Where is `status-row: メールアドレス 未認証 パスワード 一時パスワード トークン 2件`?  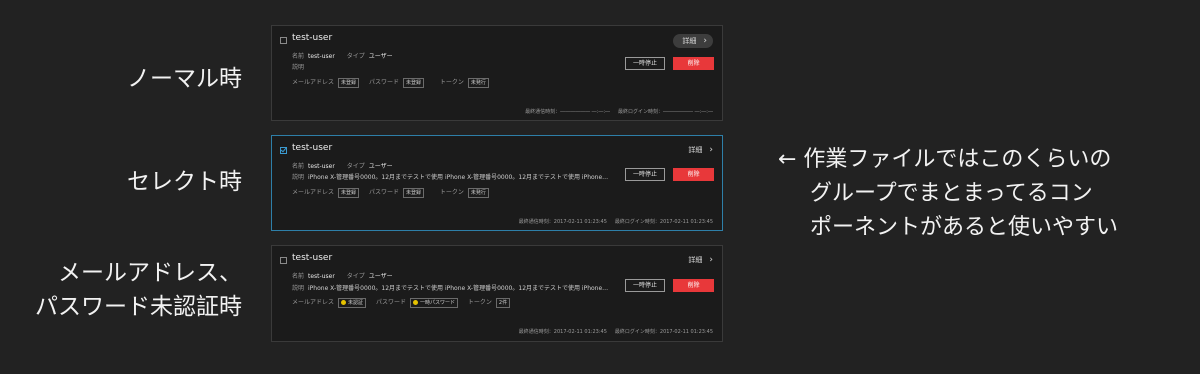 status-row: メールアドレス 未認証 パスワード 一時パスワード トークン 2件 is located at coordinates (405, 302).